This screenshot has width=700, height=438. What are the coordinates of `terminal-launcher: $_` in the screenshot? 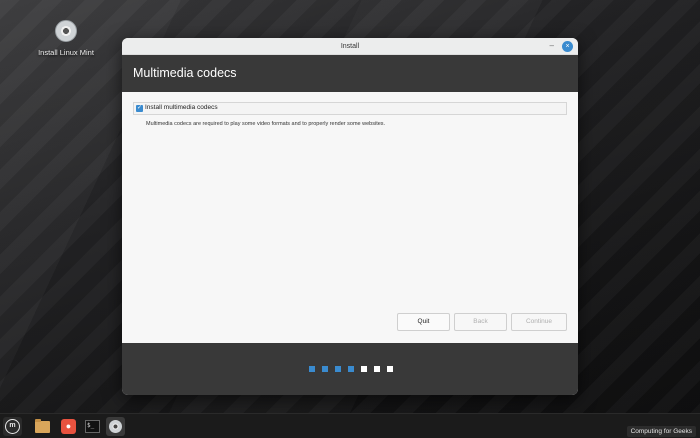 It's located at (92, 426).